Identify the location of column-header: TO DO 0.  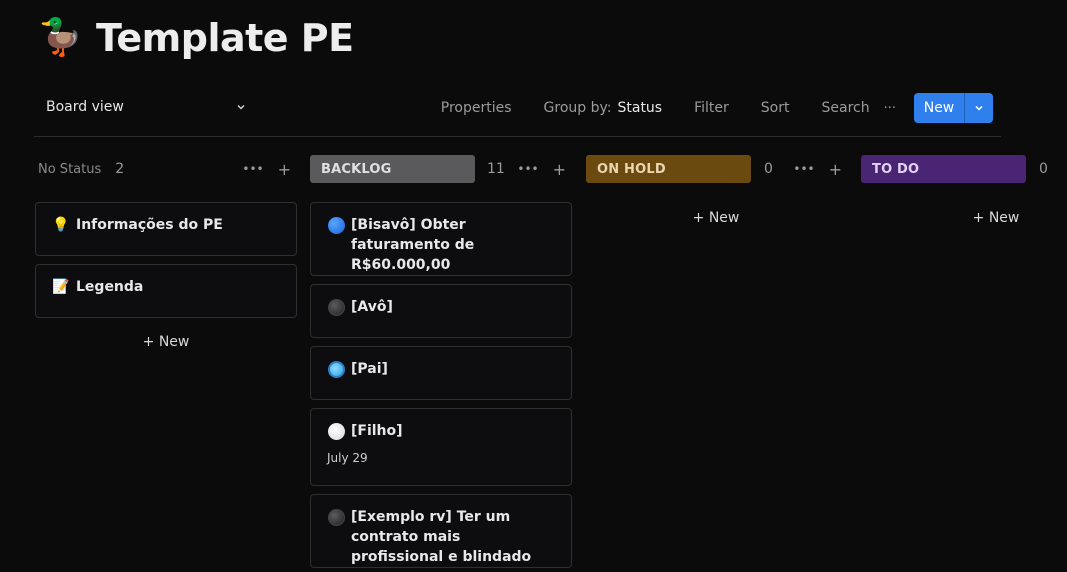
(964, 169).